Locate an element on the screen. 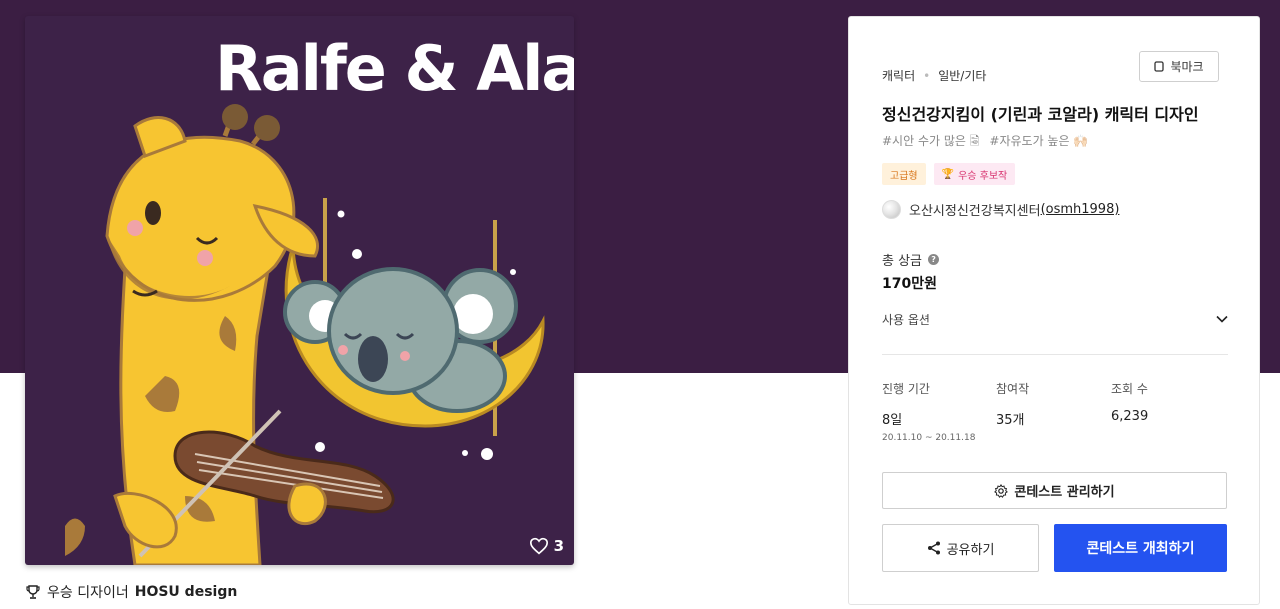 Image resolution: width=1280 pixels, height=609 pixels. trophy-icon: 🏆 is located at coordinates (948, 174).